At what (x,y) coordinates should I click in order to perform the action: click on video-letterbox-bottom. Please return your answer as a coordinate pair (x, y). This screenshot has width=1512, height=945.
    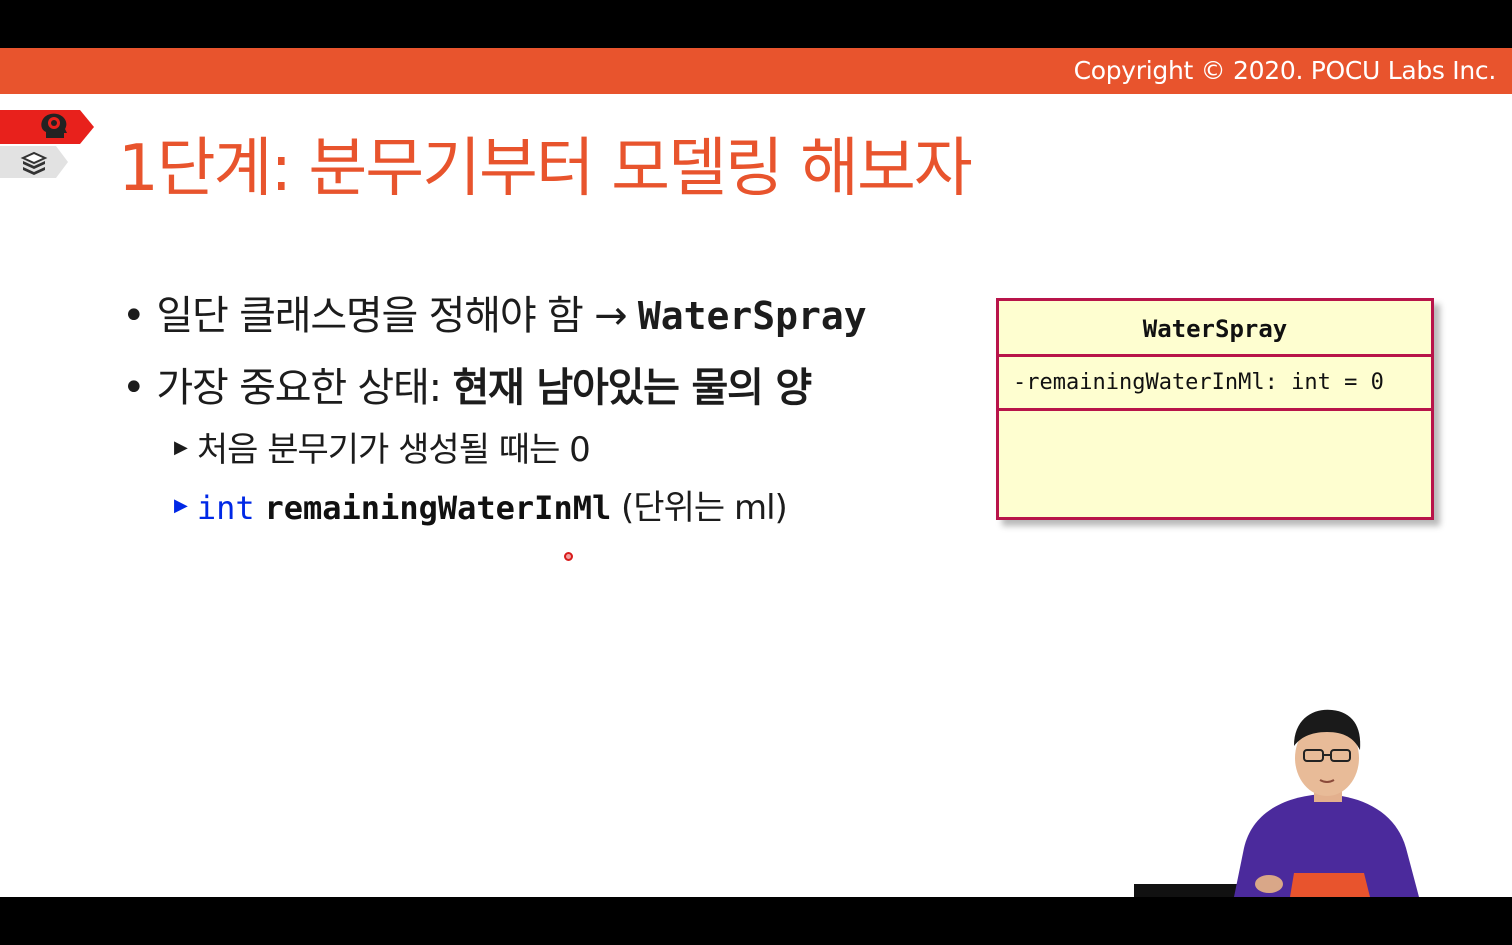
    Looking at the image, I should click on (756, 921).